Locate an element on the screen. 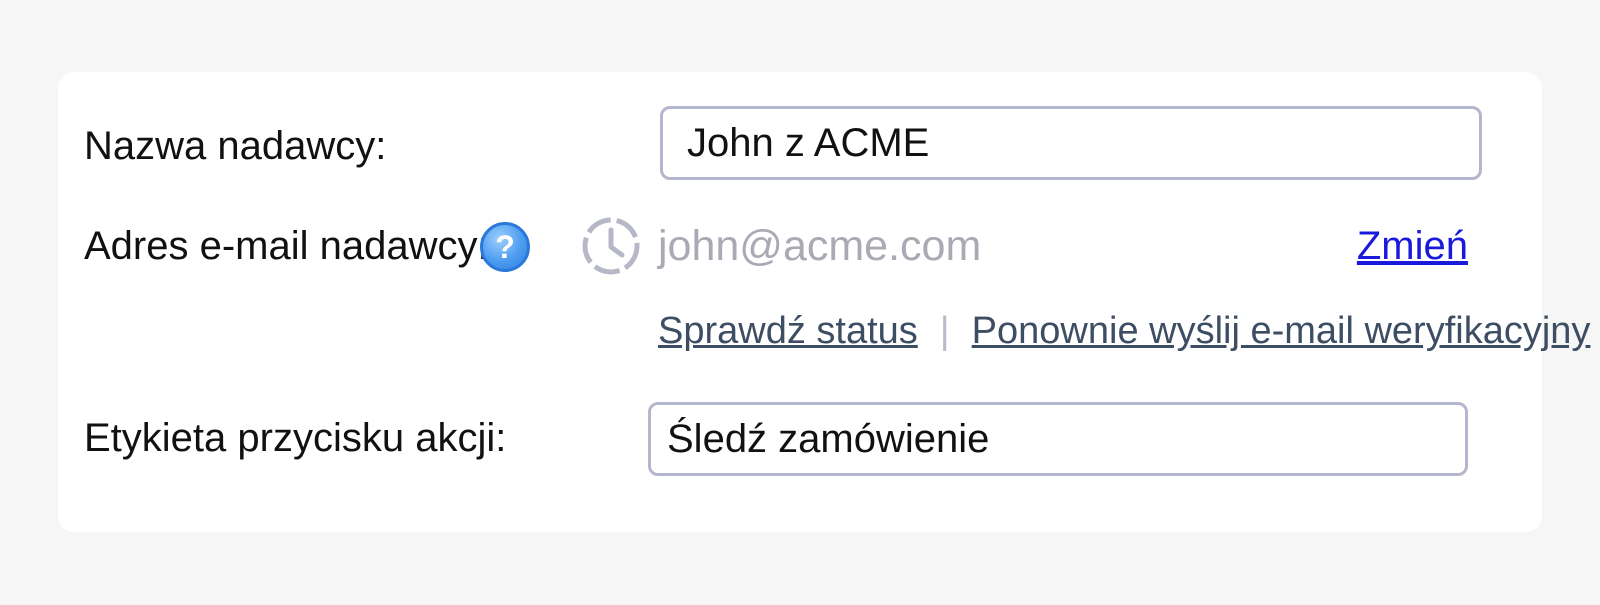  action-button-label-label: Etykieta przycisku akcji: is located at coordinates (295, 438).